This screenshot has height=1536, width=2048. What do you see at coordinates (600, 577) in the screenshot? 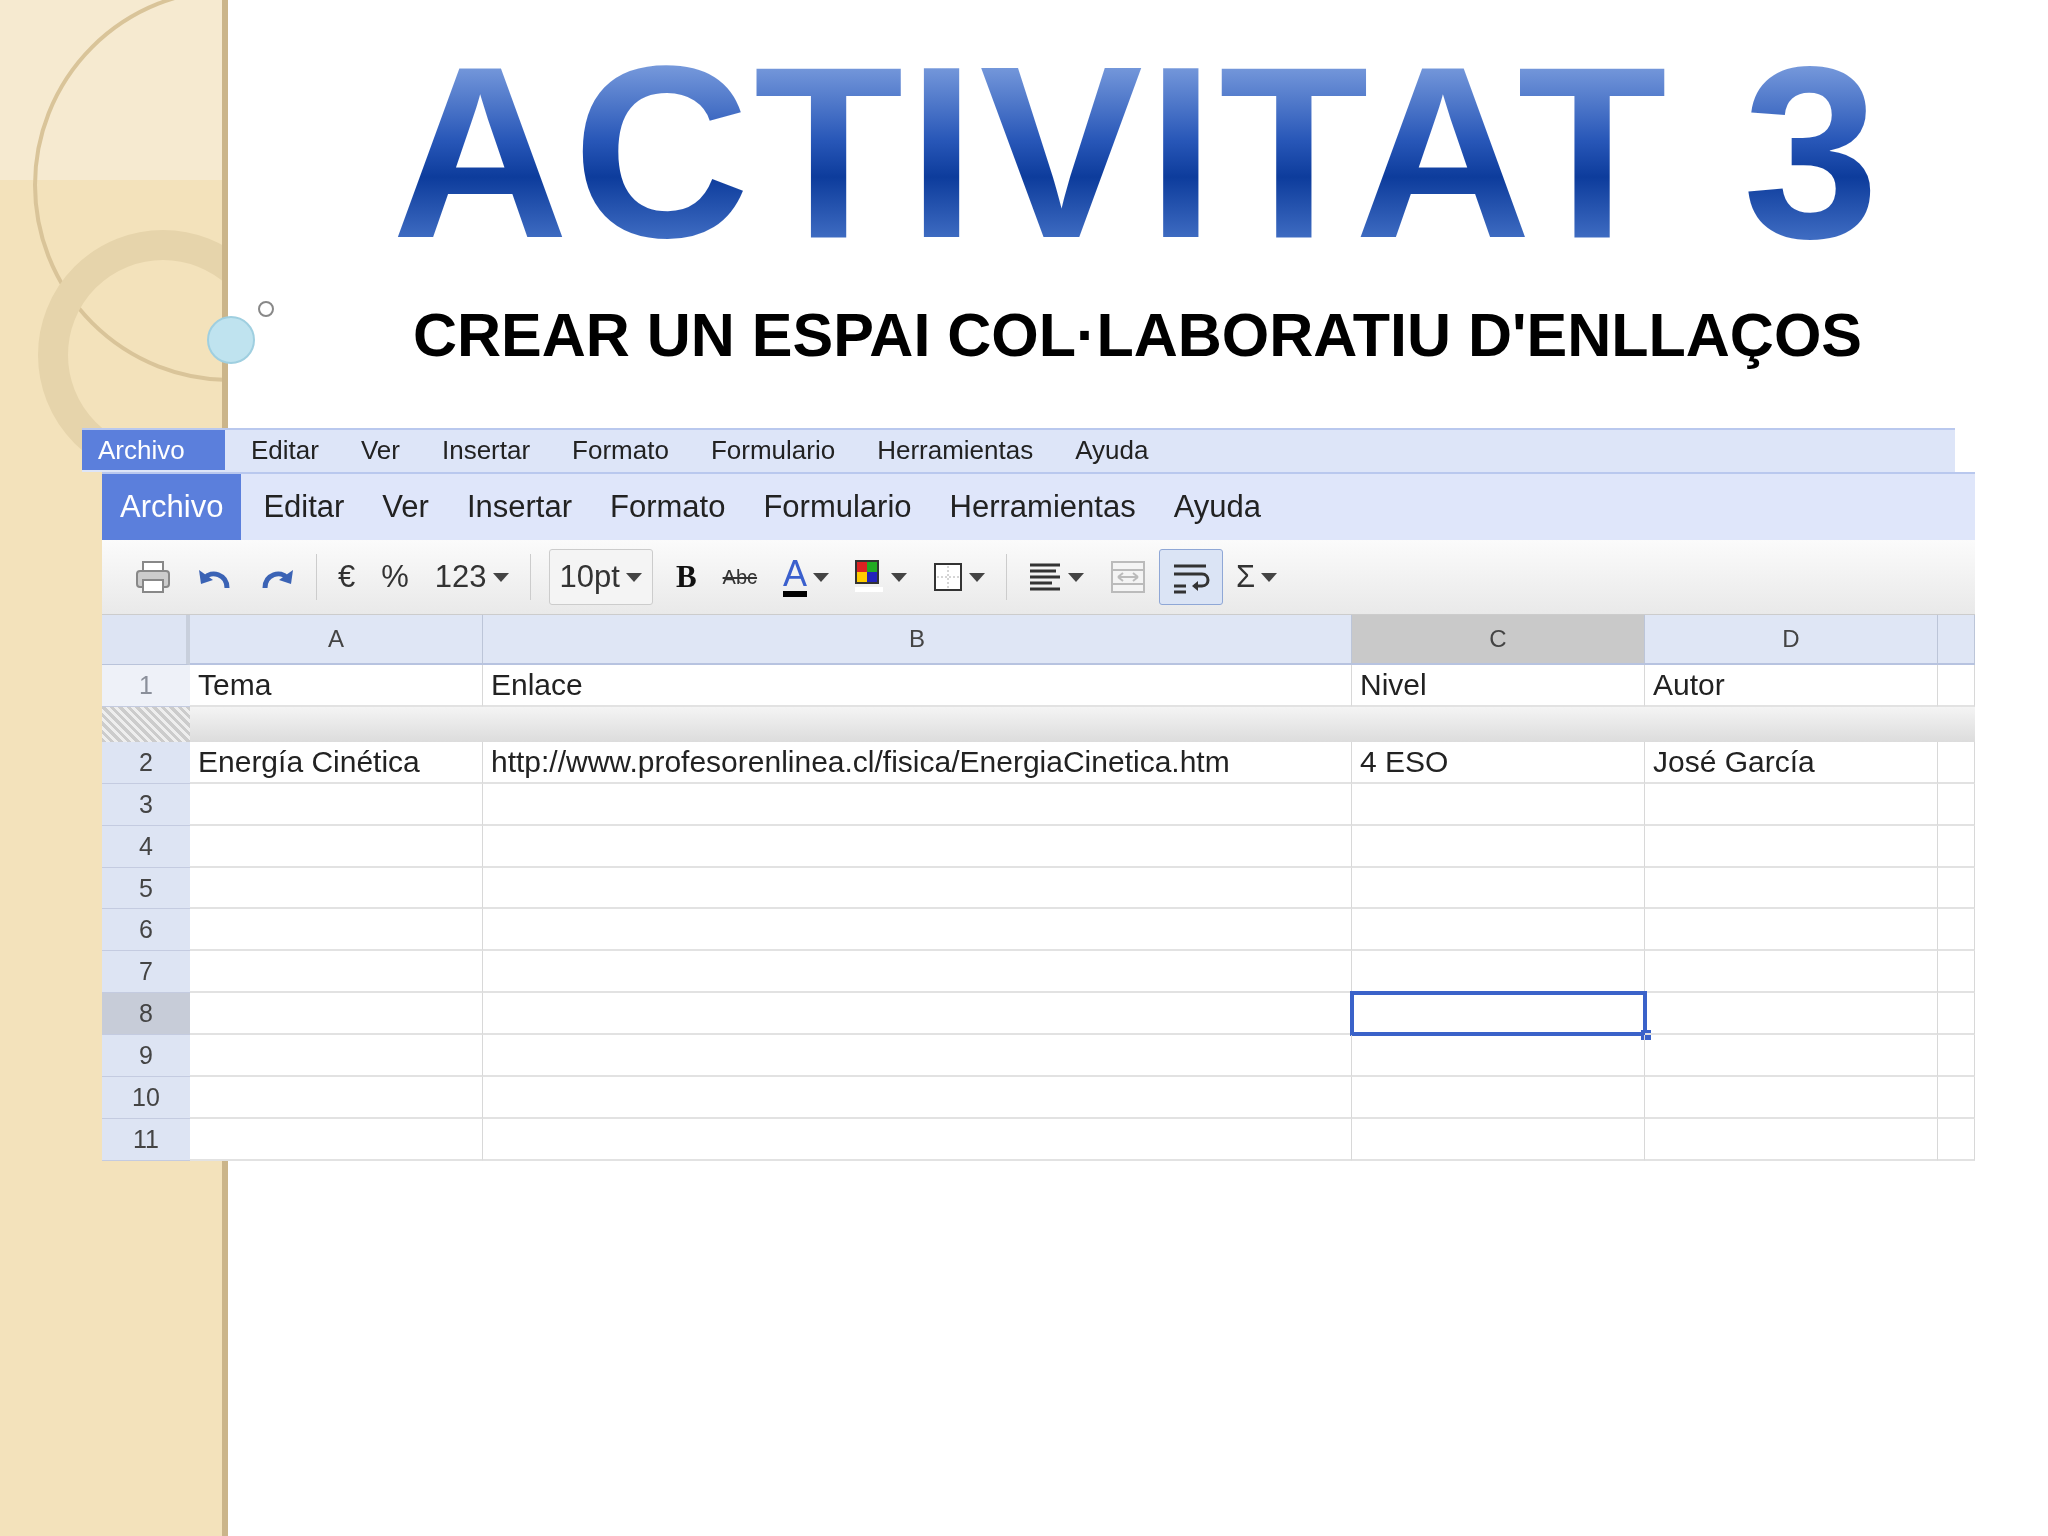
I see `font-size-dropdown: 10pt` at bounding box center [600, 577].